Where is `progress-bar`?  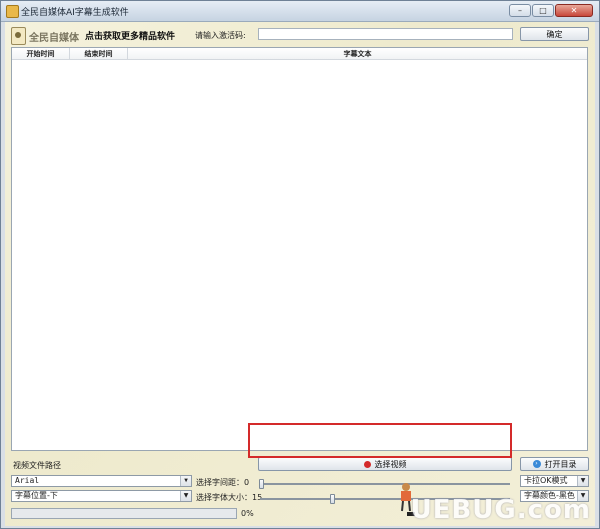
progress-bar is located at coordinates (124, 513).